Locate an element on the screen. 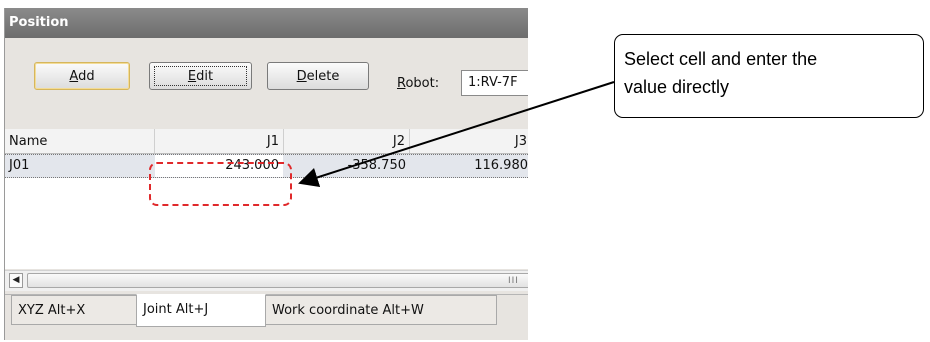  callout-line-1: Select cell and enter the is located at coordinates (721, 59).